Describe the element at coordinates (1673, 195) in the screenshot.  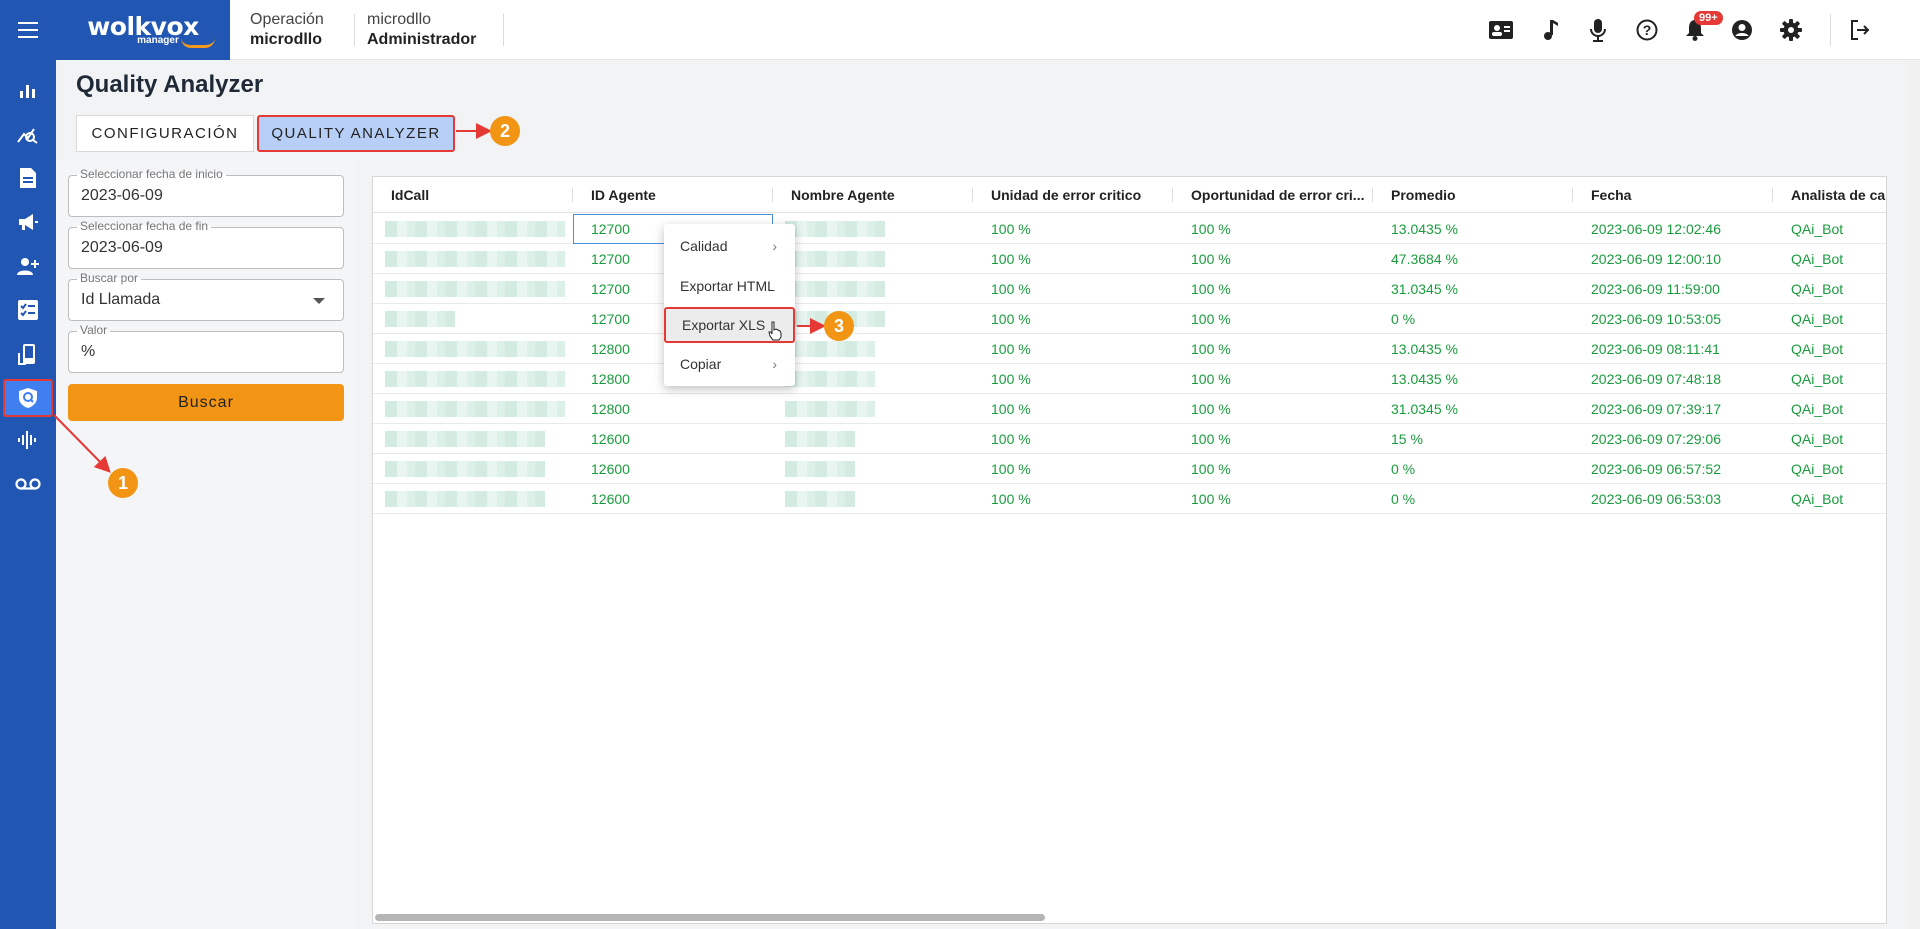
I see `column-header-date: Fecha` at that location.